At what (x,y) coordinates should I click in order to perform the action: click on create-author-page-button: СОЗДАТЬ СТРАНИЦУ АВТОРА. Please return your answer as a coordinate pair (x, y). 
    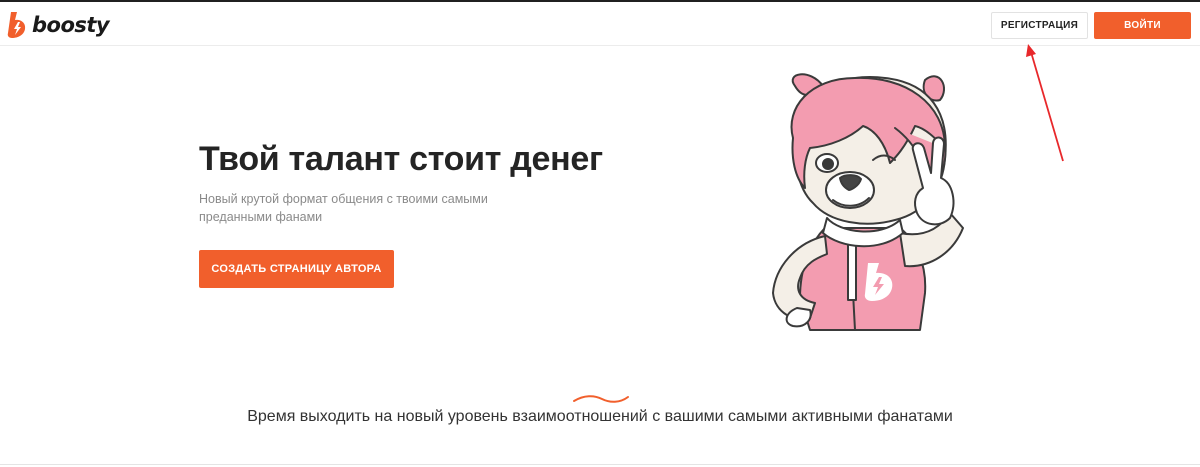
    Looking at the image, I should click on (296, 269).